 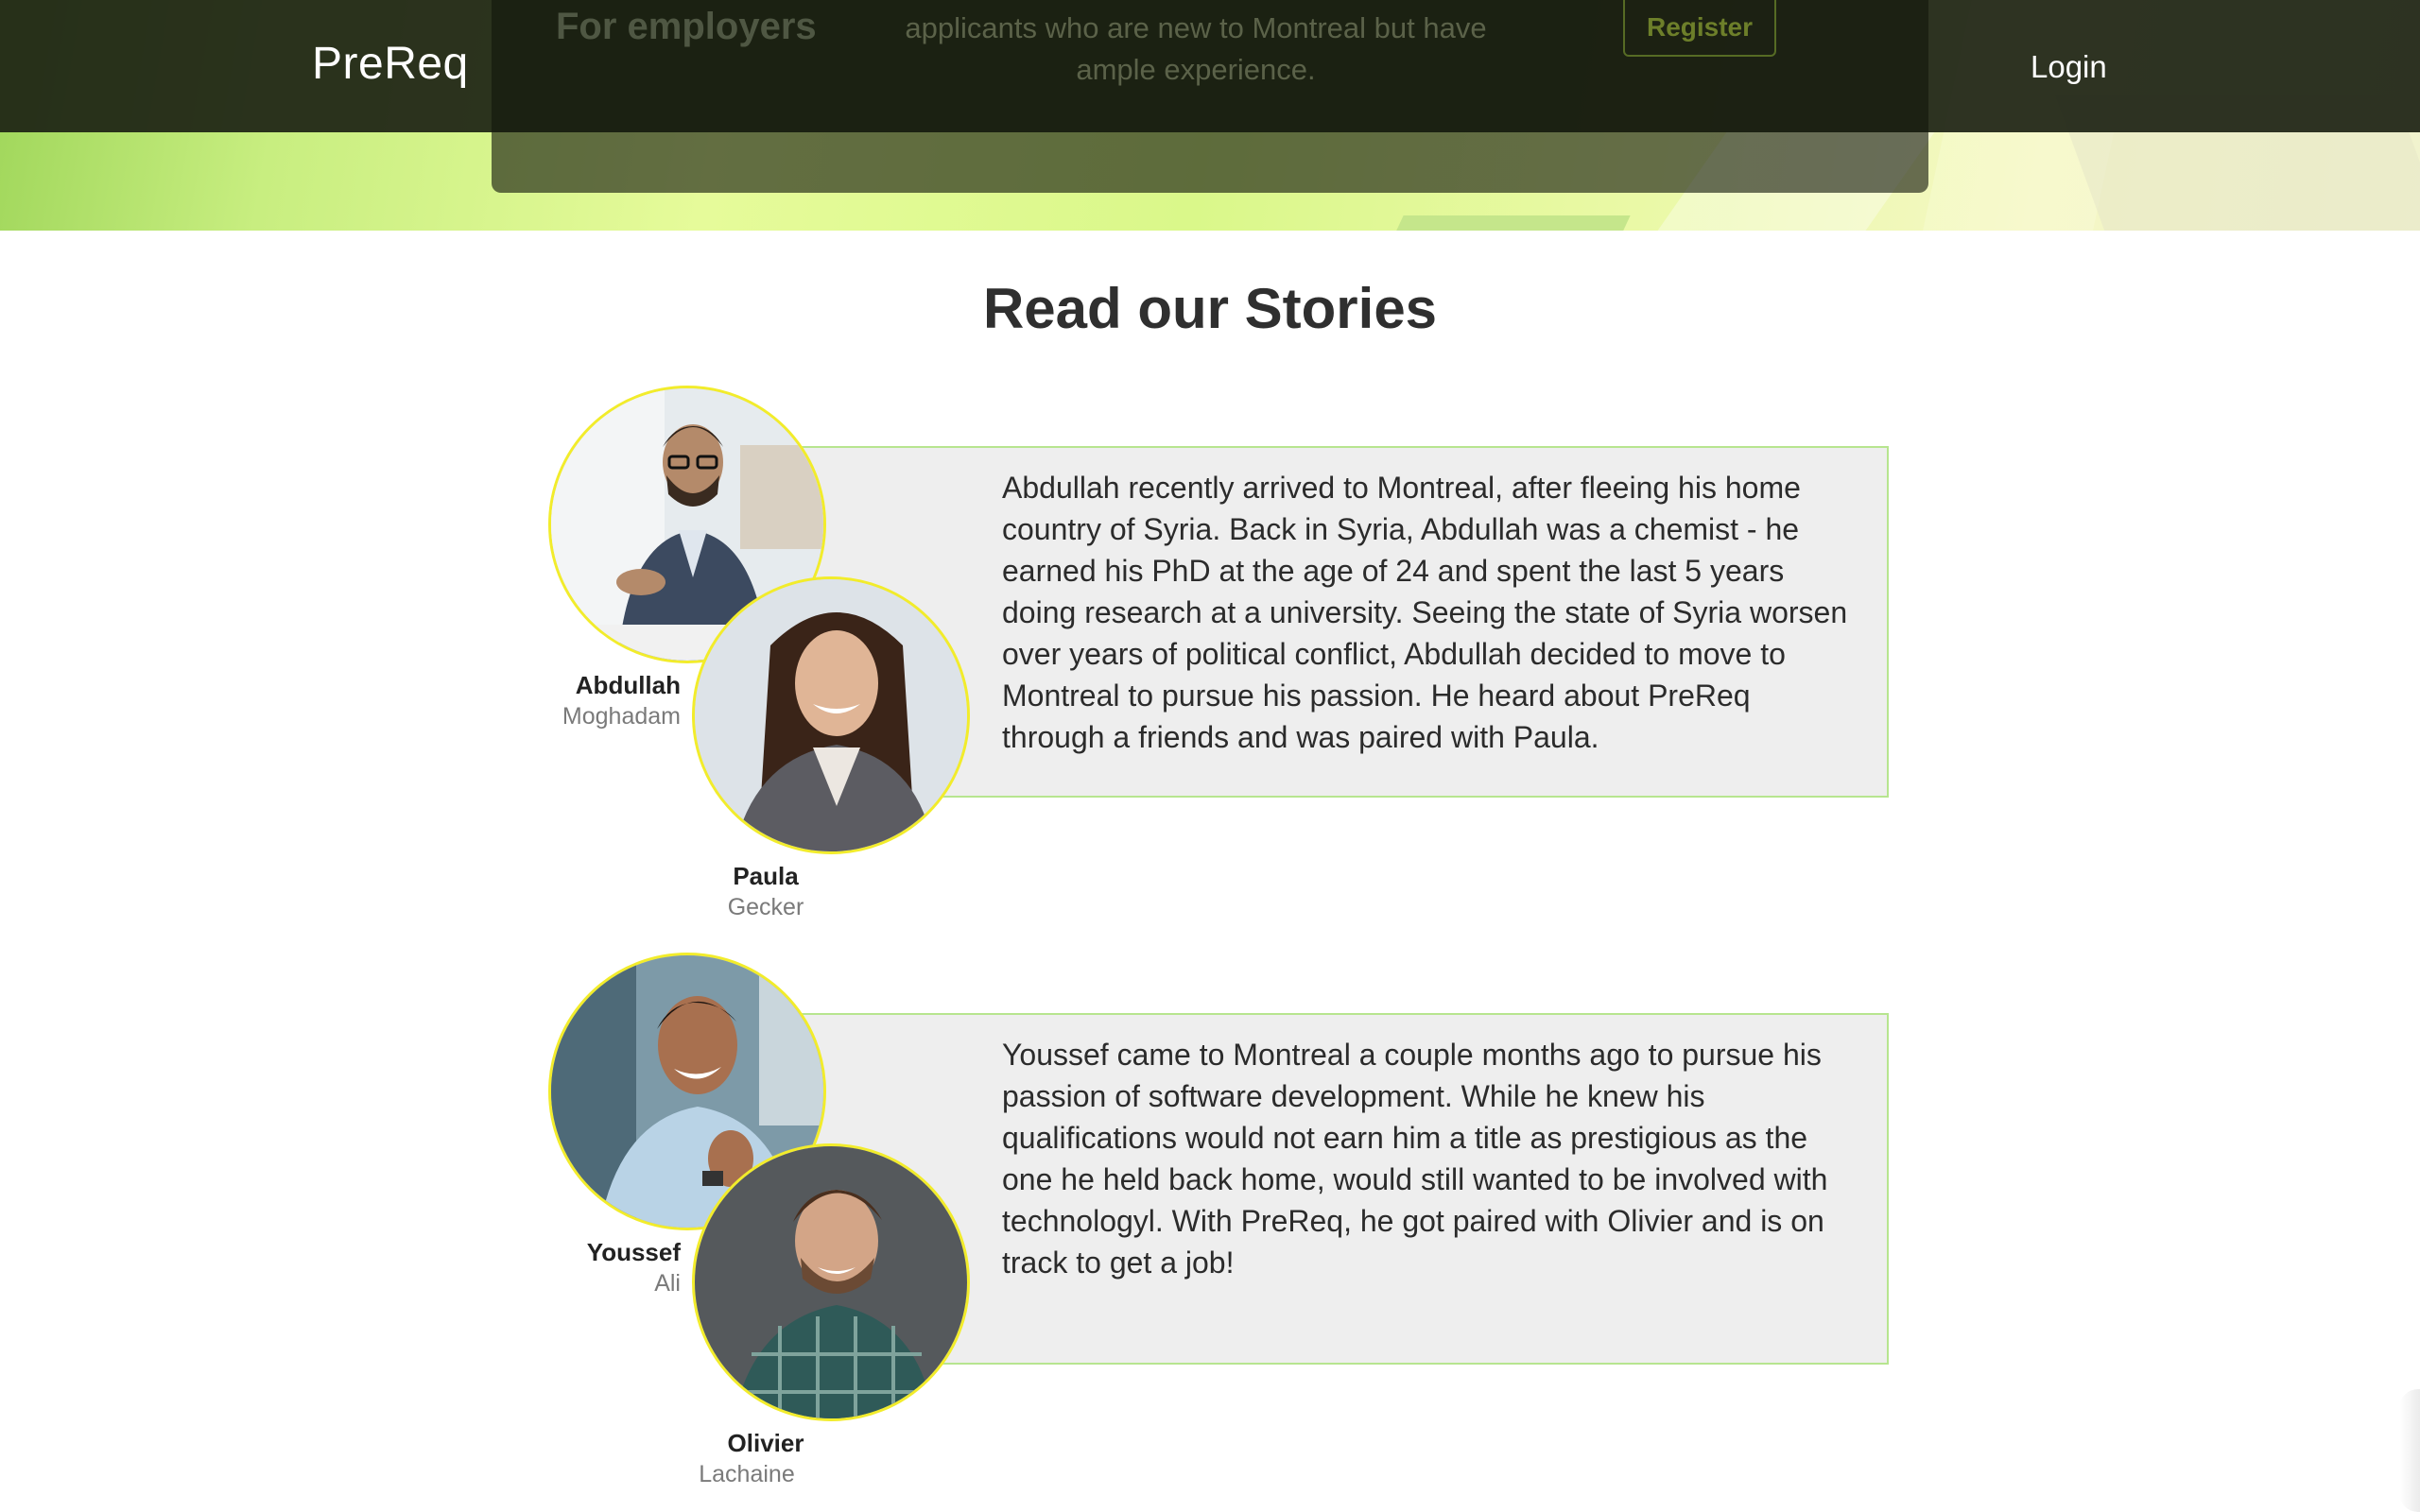 I want to click on newcomer-first-name: Abdullah, so click(x=628, y=685).